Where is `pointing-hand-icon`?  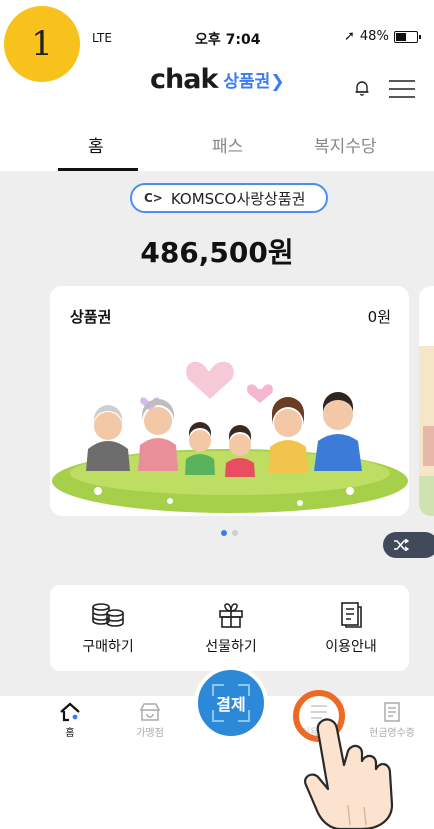
pointing-hand-icon is located at coordinates (349, 773).